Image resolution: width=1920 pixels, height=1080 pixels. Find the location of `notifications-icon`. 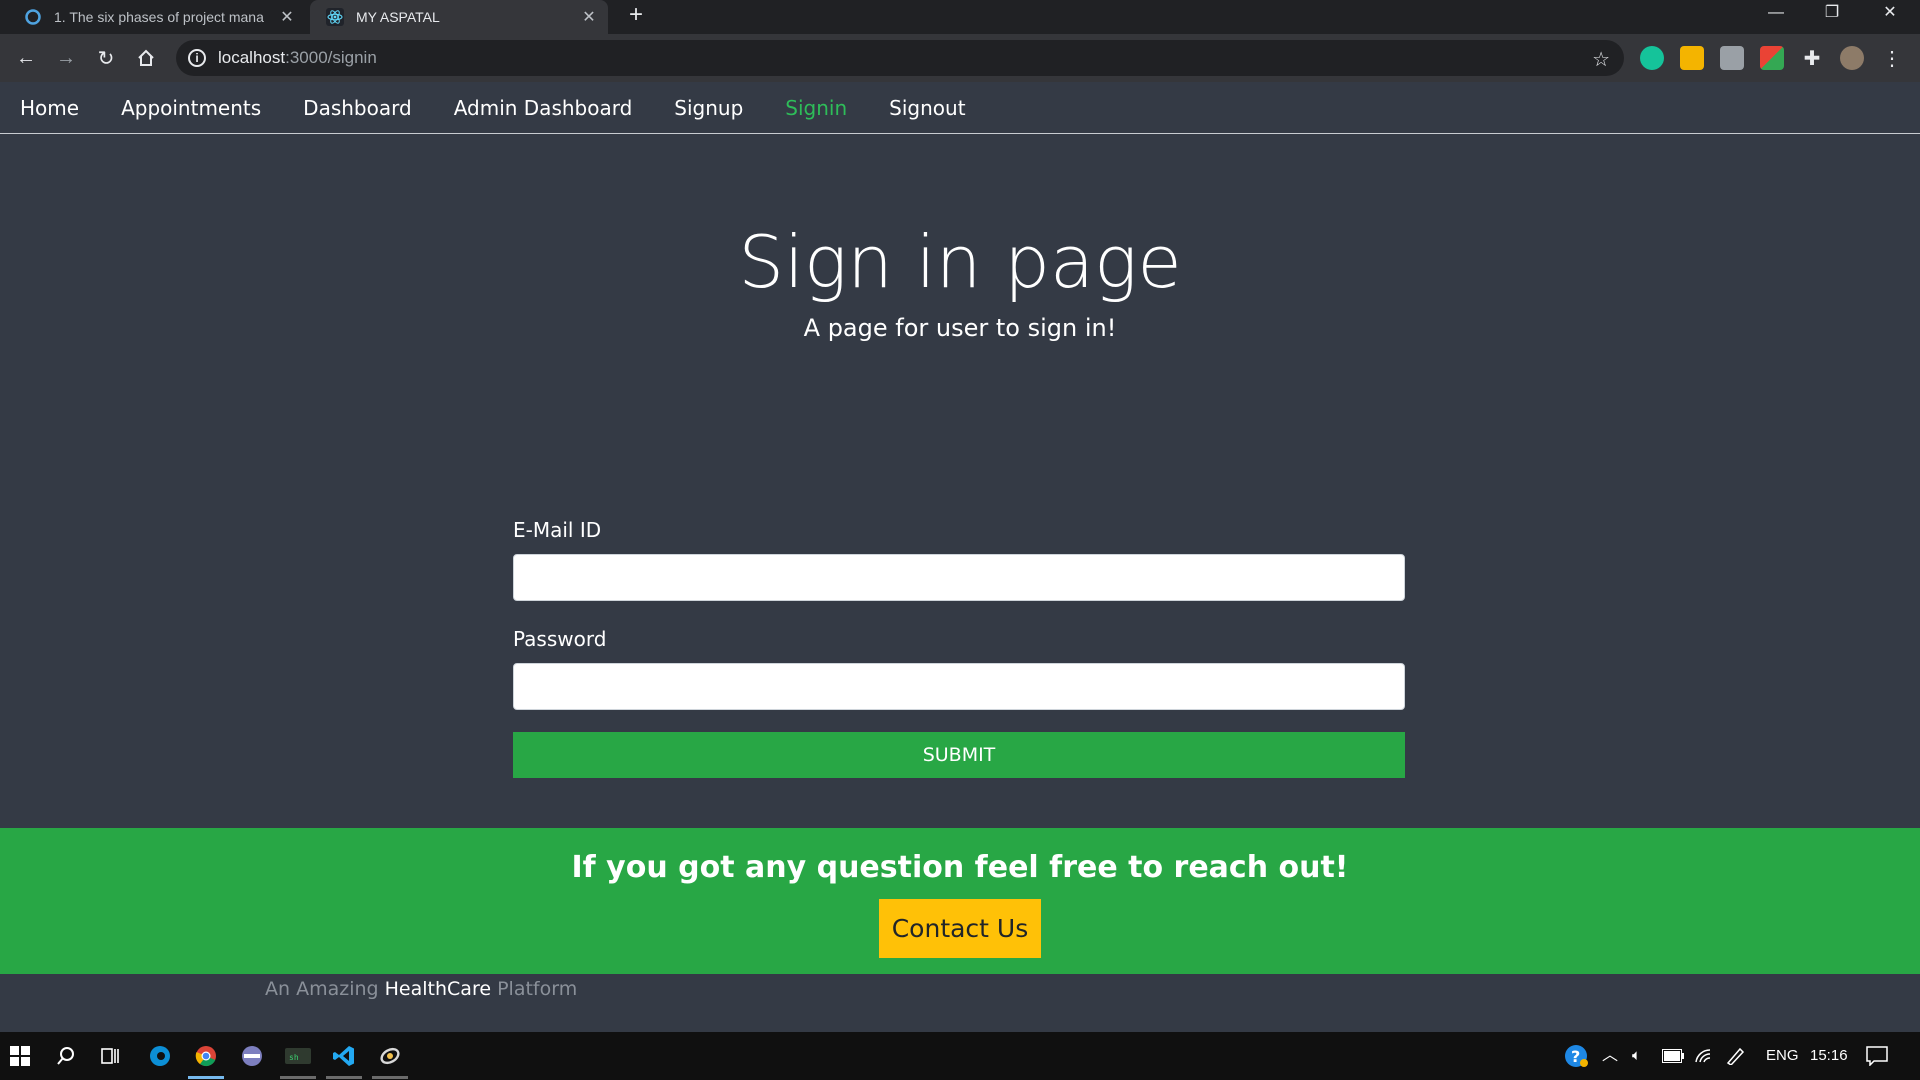

notifications-icon is located at coordinates (1877, 1056).